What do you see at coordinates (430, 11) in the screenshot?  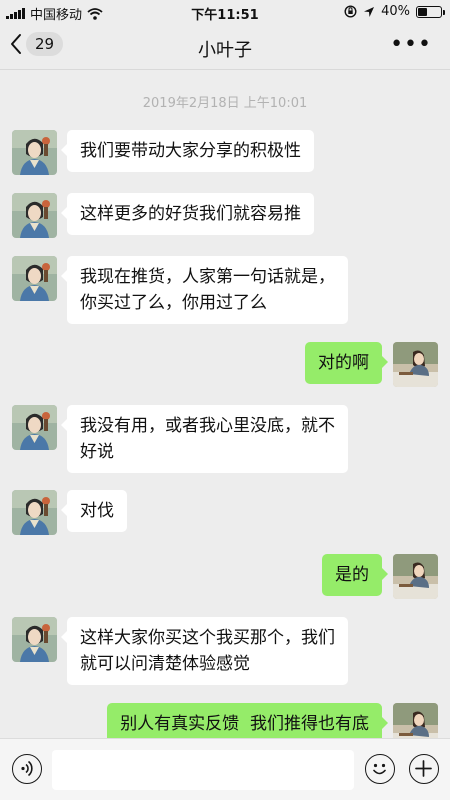 I see `battery-icon` at bounding box center [430, 11].